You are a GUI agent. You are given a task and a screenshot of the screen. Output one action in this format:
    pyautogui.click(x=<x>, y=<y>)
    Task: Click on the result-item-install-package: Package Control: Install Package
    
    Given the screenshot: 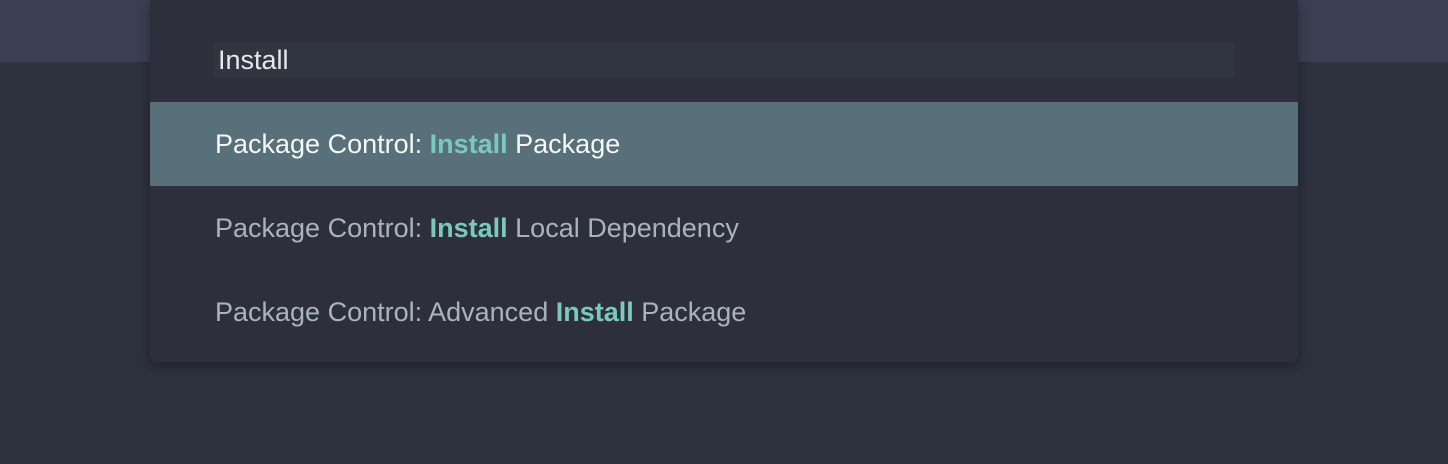 What is the action you would take?
    pyautogui.click(x=724, y=144)
    